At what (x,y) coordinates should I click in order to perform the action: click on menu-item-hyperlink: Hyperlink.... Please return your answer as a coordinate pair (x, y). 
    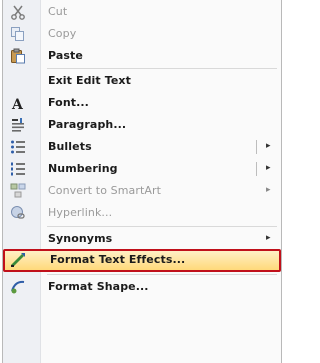
    Looking at the image, I should click on (142, 213).